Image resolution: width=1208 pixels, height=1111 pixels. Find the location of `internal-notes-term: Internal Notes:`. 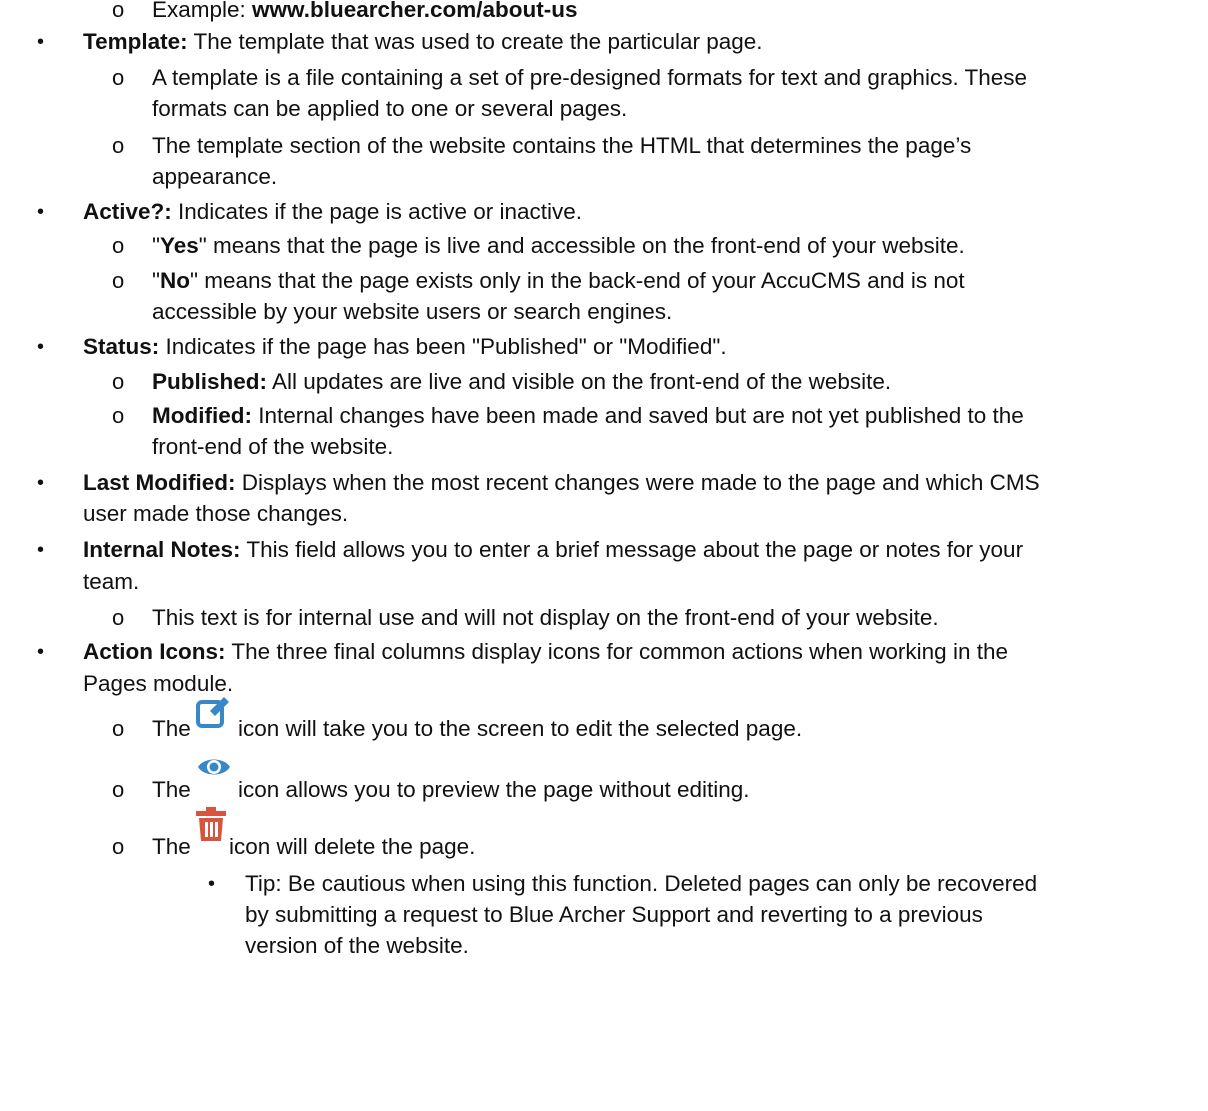

internal-notes-term: Internal Notes: is located at coordinates (162, 549).